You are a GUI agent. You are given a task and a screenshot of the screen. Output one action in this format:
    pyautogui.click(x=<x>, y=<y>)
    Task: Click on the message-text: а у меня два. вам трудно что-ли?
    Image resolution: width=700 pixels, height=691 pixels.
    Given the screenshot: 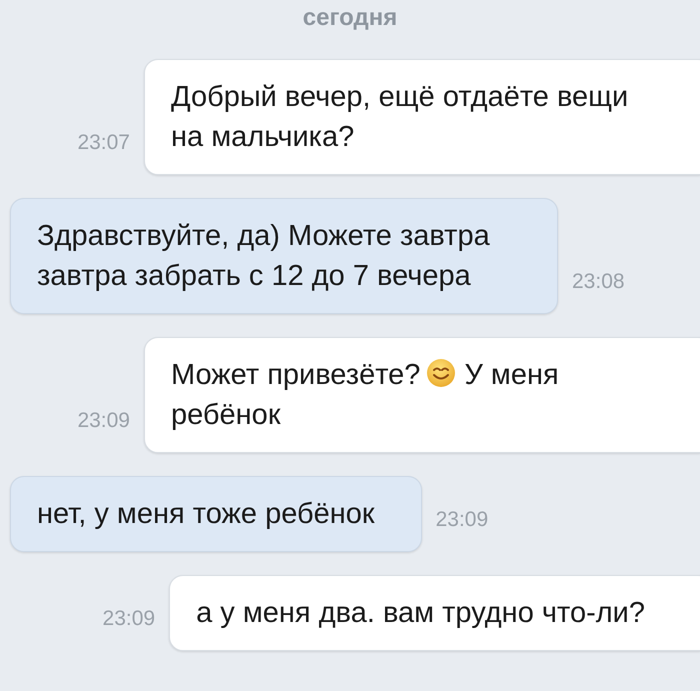 What is the action you would take?
    pyautogui.click(x=420, y=613)
    